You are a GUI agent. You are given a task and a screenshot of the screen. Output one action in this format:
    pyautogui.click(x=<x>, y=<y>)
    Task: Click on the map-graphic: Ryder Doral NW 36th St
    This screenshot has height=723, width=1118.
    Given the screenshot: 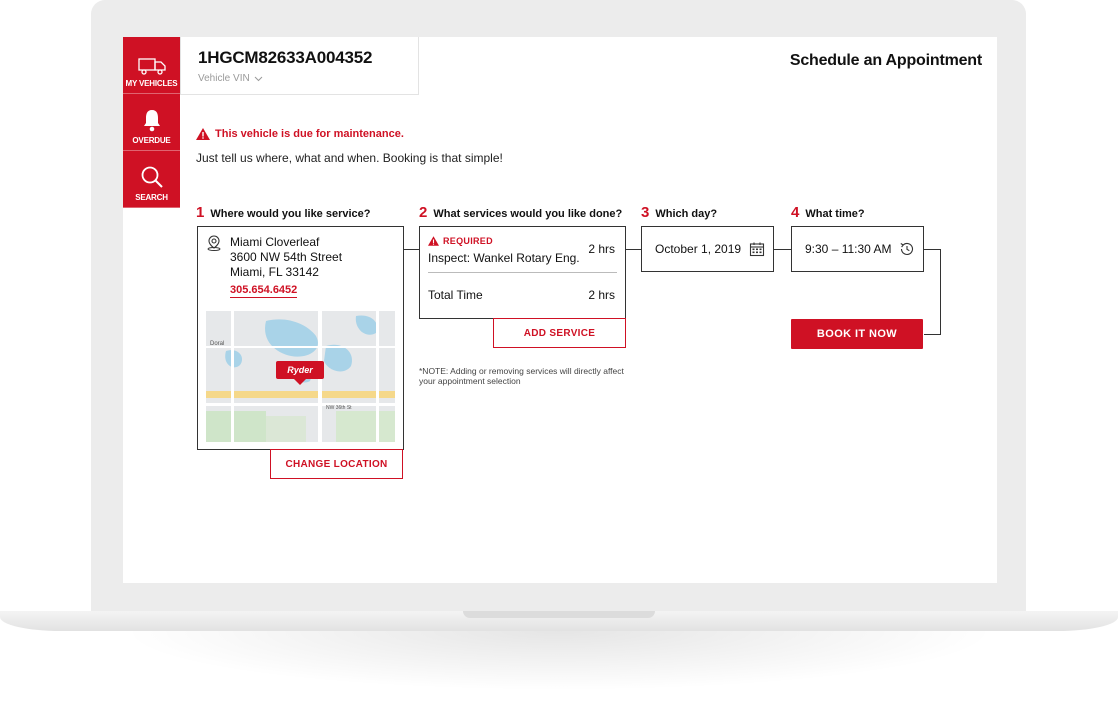 What is the action you would take?
    pyautogui.click(x=300, y=376)
    